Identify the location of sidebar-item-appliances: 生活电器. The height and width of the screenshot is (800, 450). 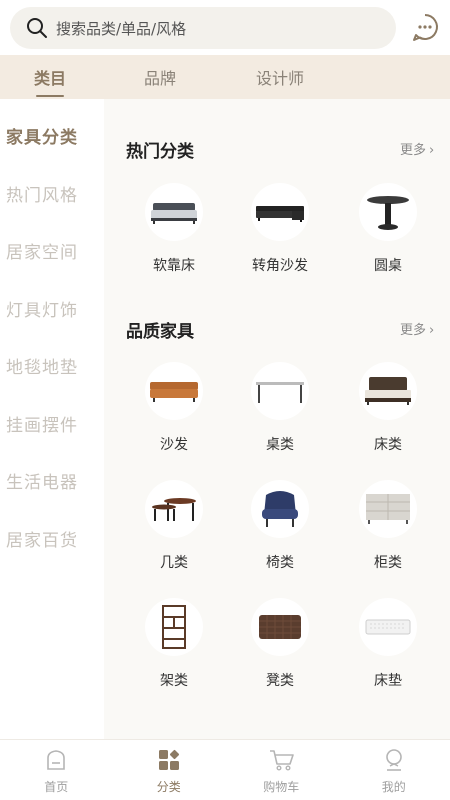
(42, 480).